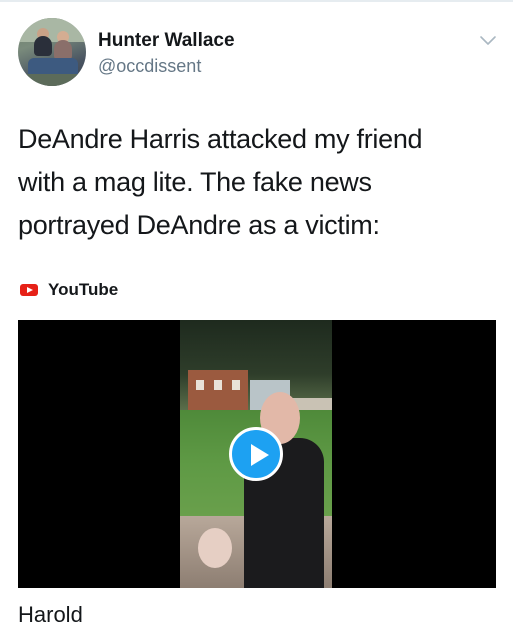  Describe the element at coordinates (29, 290) in the screenshot. I see `youtube-icon` at that location.